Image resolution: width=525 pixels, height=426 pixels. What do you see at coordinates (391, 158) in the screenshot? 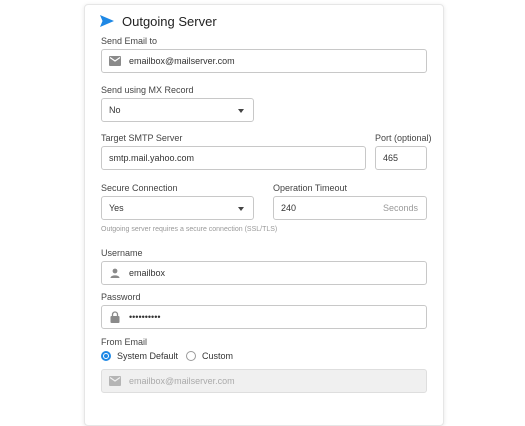
I see `port-value: 465` at bounding box center [391, 158].